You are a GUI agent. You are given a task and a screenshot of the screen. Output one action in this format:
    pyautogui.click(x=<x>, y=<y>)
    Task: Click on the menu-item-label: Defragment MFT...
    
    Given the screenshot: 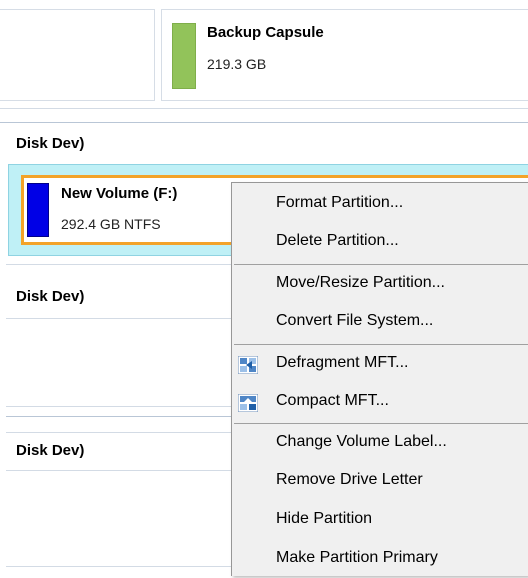 What is the action you would take?
    pyautogui.click(x=342, y=362)
    